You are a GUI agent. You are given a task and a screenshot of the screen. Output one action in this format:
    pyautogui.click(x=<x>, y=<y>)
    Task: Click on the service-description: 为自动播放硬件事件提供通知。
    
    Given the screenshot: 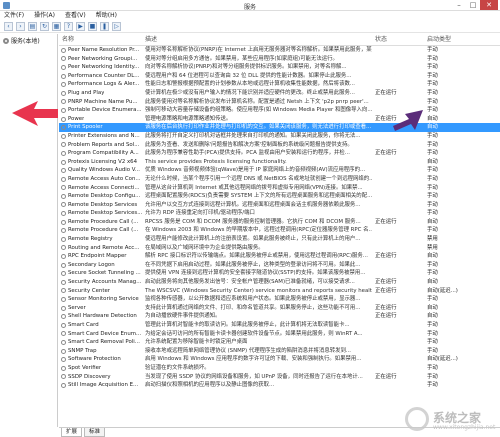 What is the action you would take?
    pyautogui.click(x=183, y=316)
    